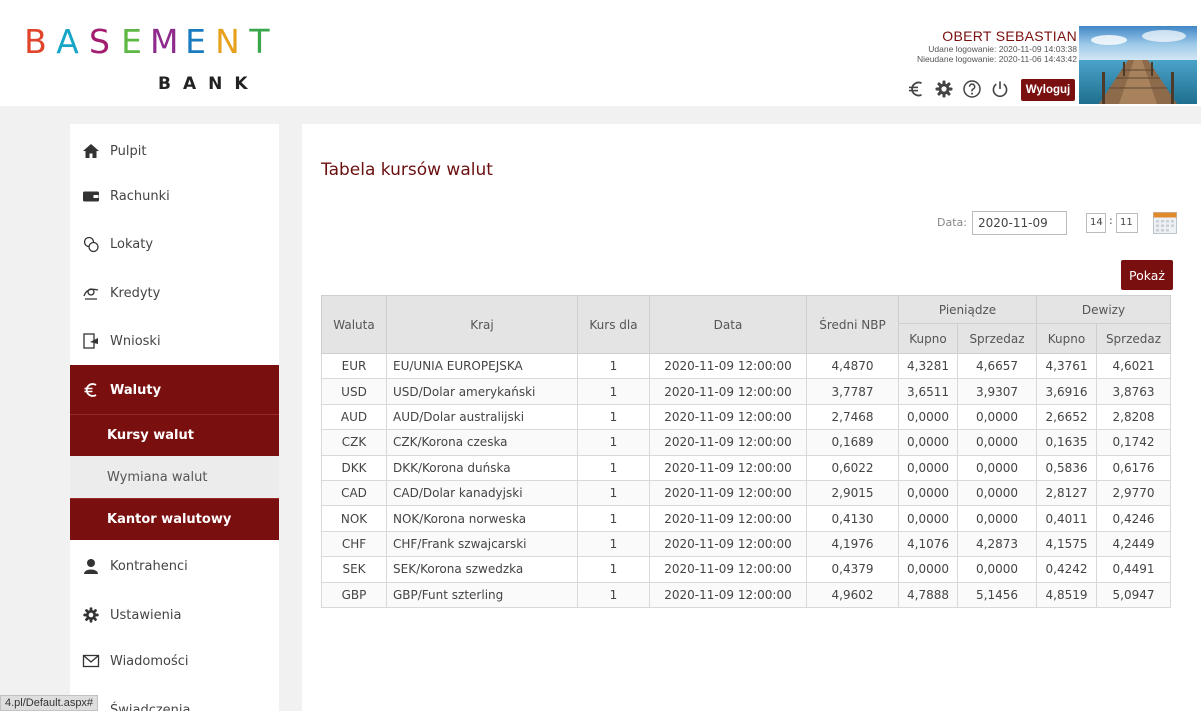 This screenshot has height=711, width=1201. I want to click on sidebar-item-wiadomosci: Wiadomości, so click(174, 661).